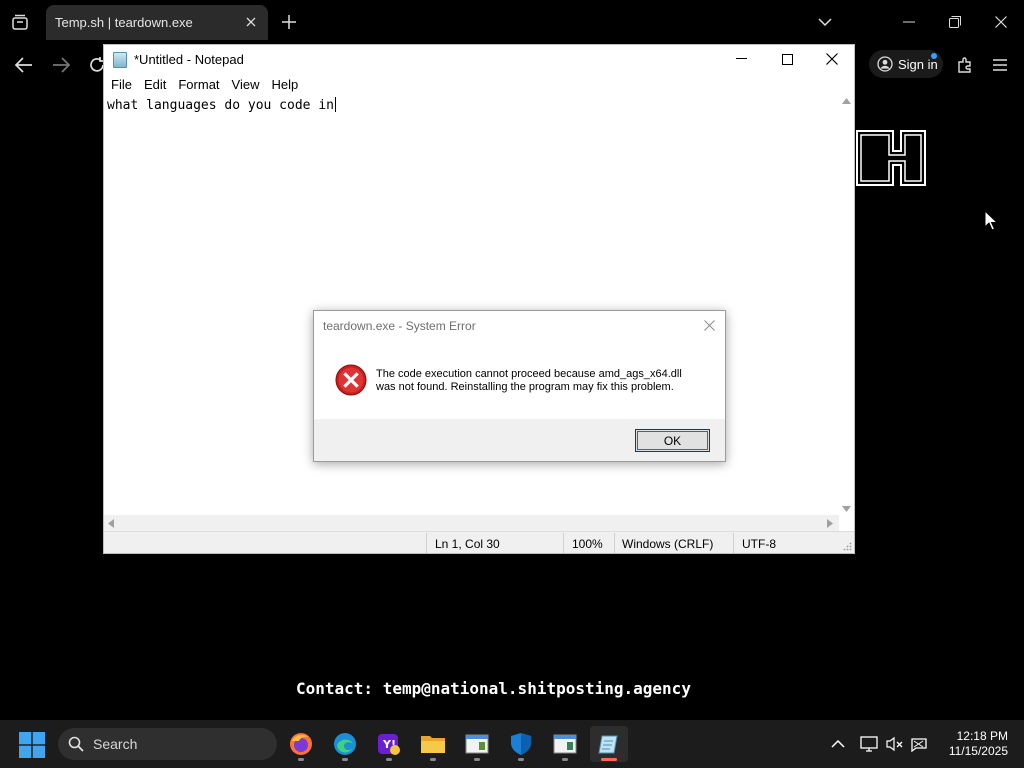 The width and height of the screenshot is (1024, 768). Describe the element at coordinates (934, 56) in the screenshot. I see `notification-dot` at that location.